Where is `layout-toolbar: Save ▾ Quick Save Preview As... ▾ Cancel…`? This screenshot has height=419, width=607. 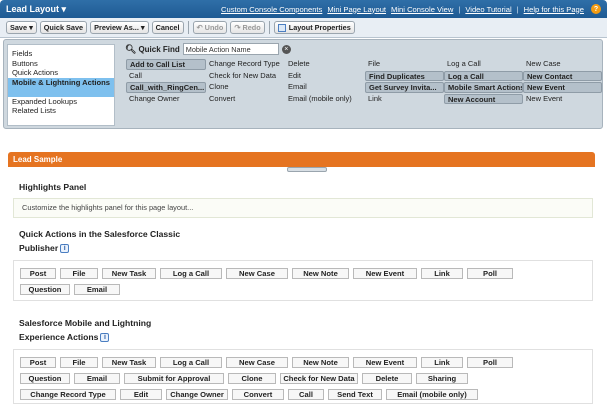 layout-toolbar: Save ▾ Quick Save Preview As... ▾ Cancel… is located at coordinates (303, 28).